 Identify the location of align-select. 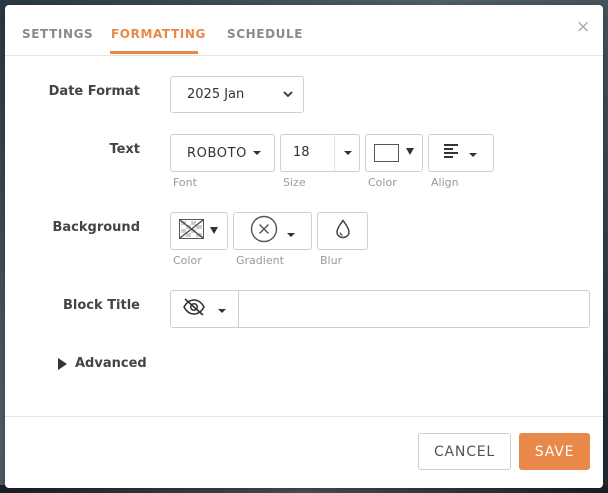
(461, 153).